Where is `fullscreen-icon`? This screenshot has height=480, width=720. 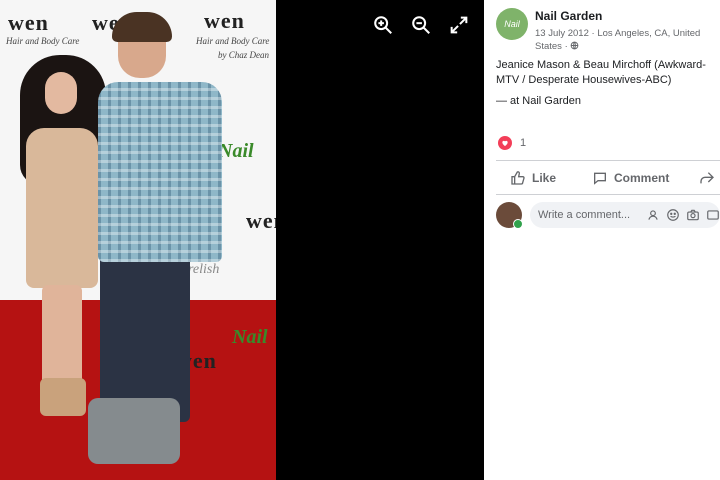
fullscreen-icon is located at coordinates (459, 25).